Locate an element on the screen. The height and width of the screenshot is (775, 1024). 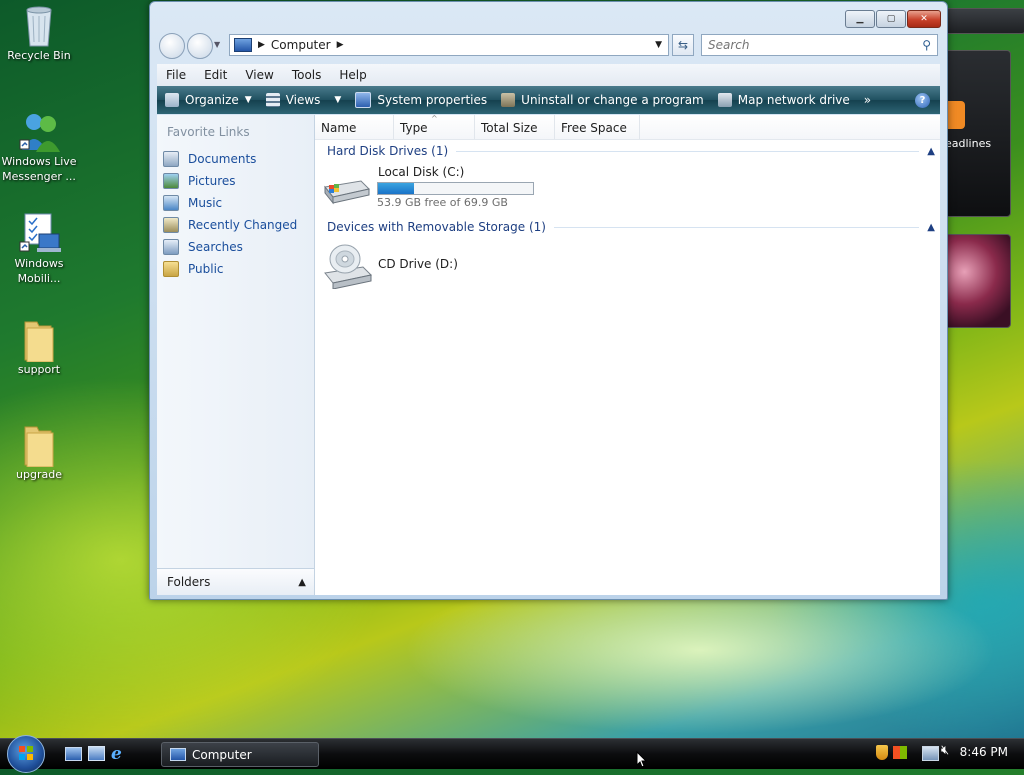
help-icon: ? is located at coordinates (922, 100).